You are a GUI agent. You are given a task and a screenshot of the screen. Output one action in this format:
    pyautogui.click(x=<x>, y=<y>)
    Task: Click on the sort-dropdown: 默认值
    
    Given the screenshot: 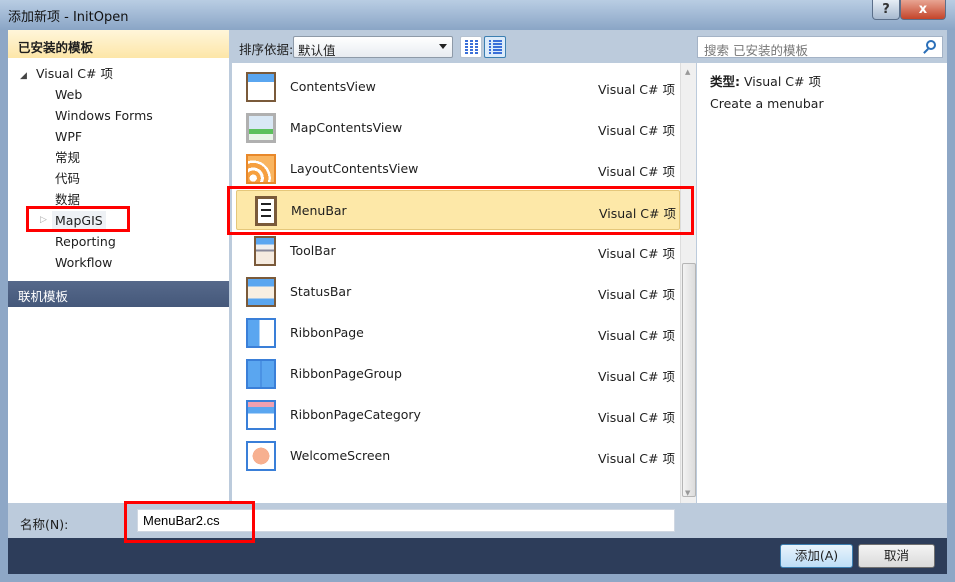 What is the action you would take?
    pyautogui.click(x=373, y=47)
    